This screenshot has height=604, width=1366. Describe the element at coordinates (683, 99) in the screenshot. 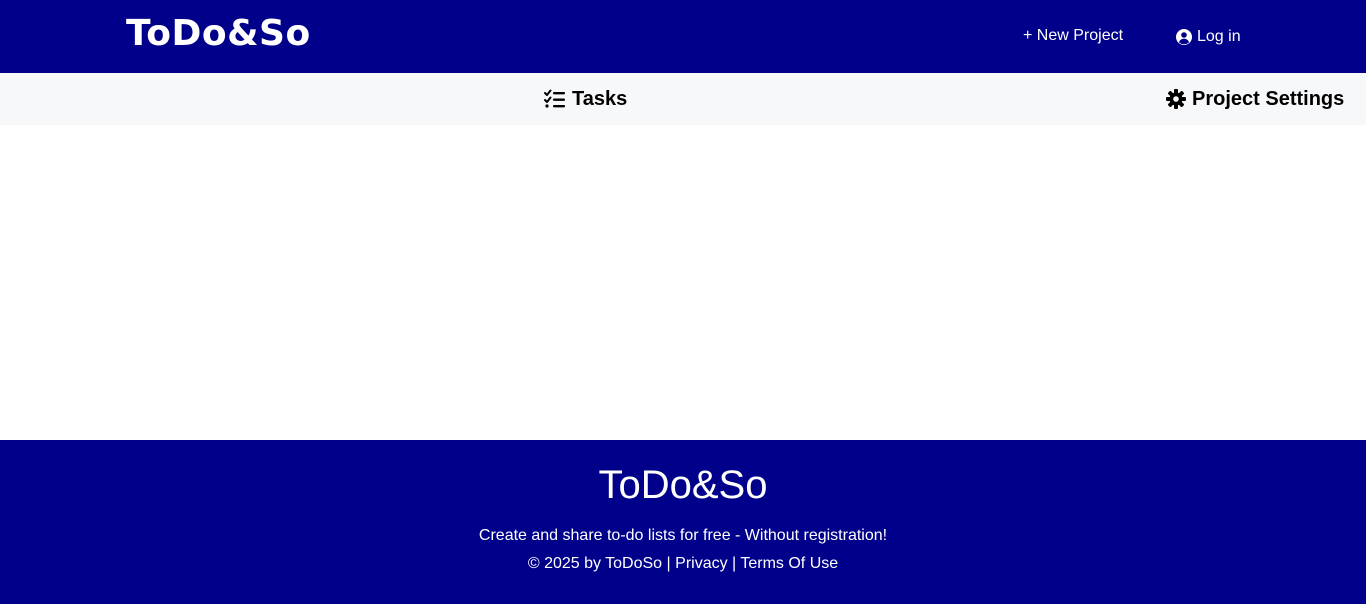

I see `project-subnav: Tasks Project Settings` at that location.